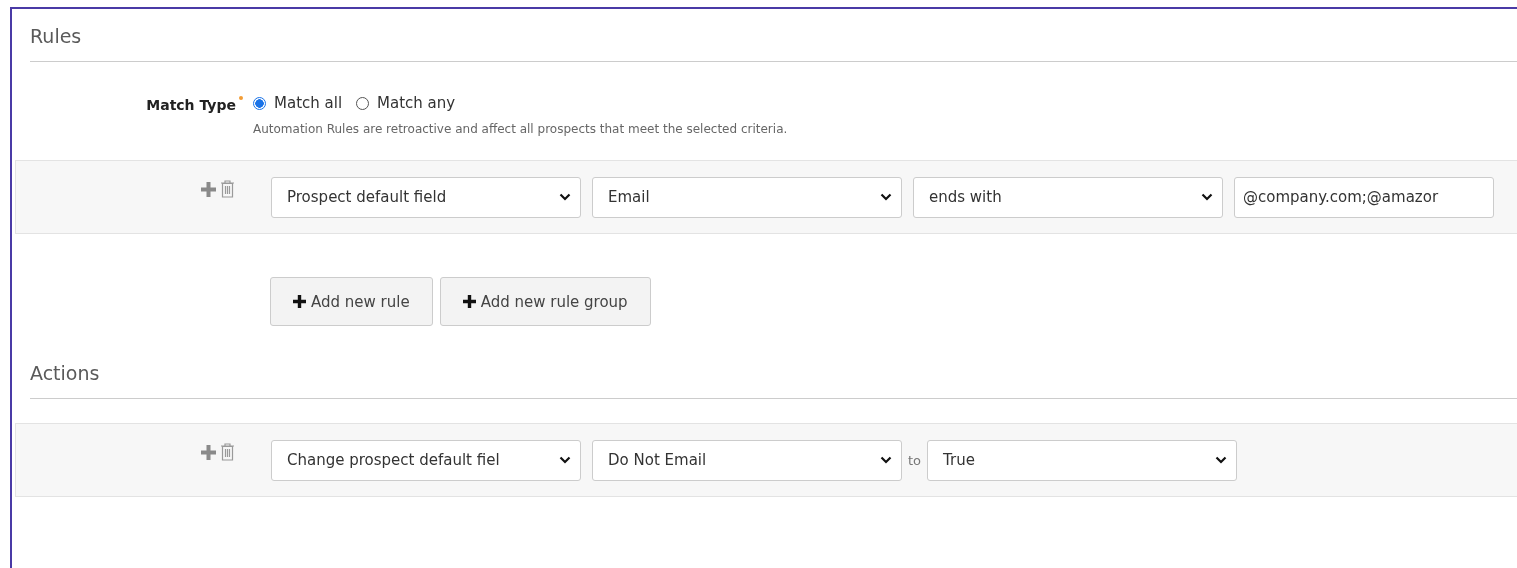  I want to click on radio-option: Match any, so click(406, 103).